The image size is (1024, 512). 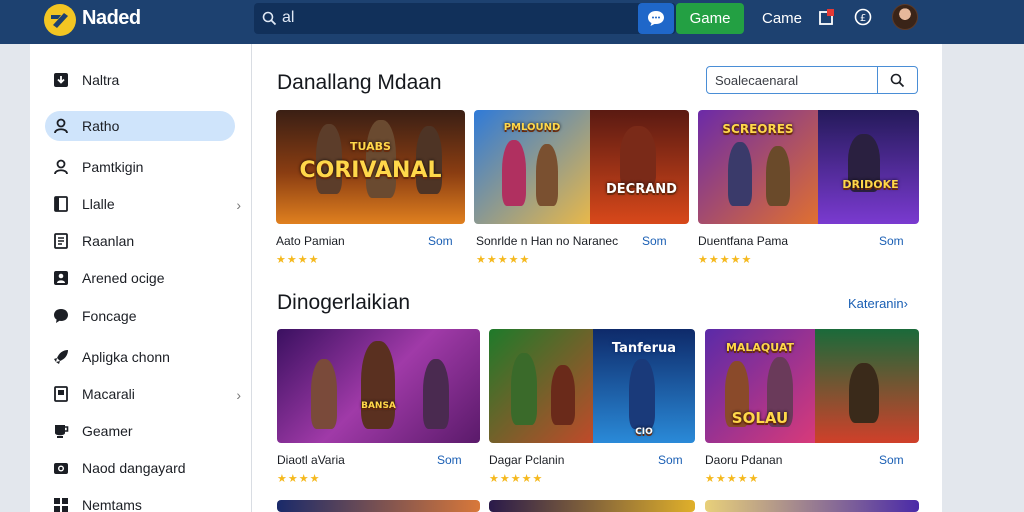 I want to click on game-thumbnail: SCREORES DRIDOKE, so click(x=808, y=167).